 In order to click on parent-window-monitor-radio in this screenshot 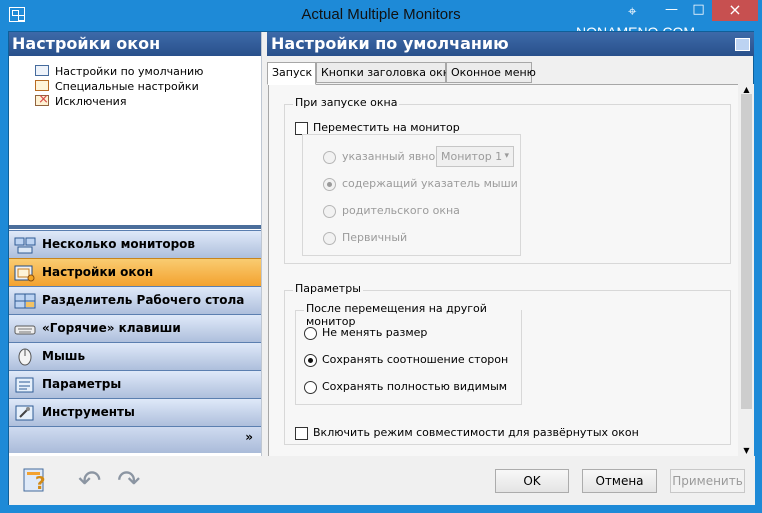, I will do `click(329, 211)`.